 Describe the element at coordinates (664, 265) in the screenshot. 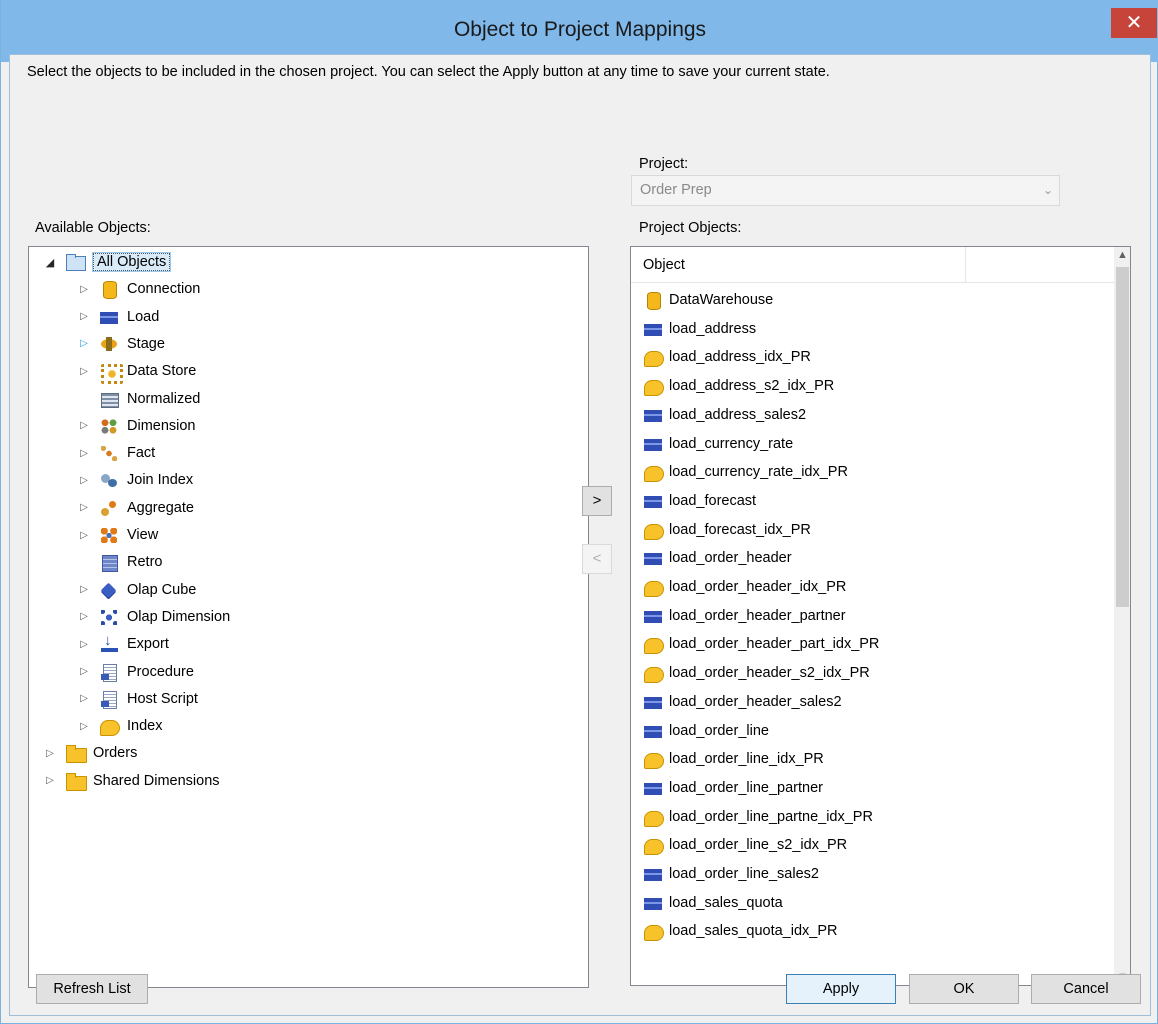

I see `column-header-object: Object` at that location.